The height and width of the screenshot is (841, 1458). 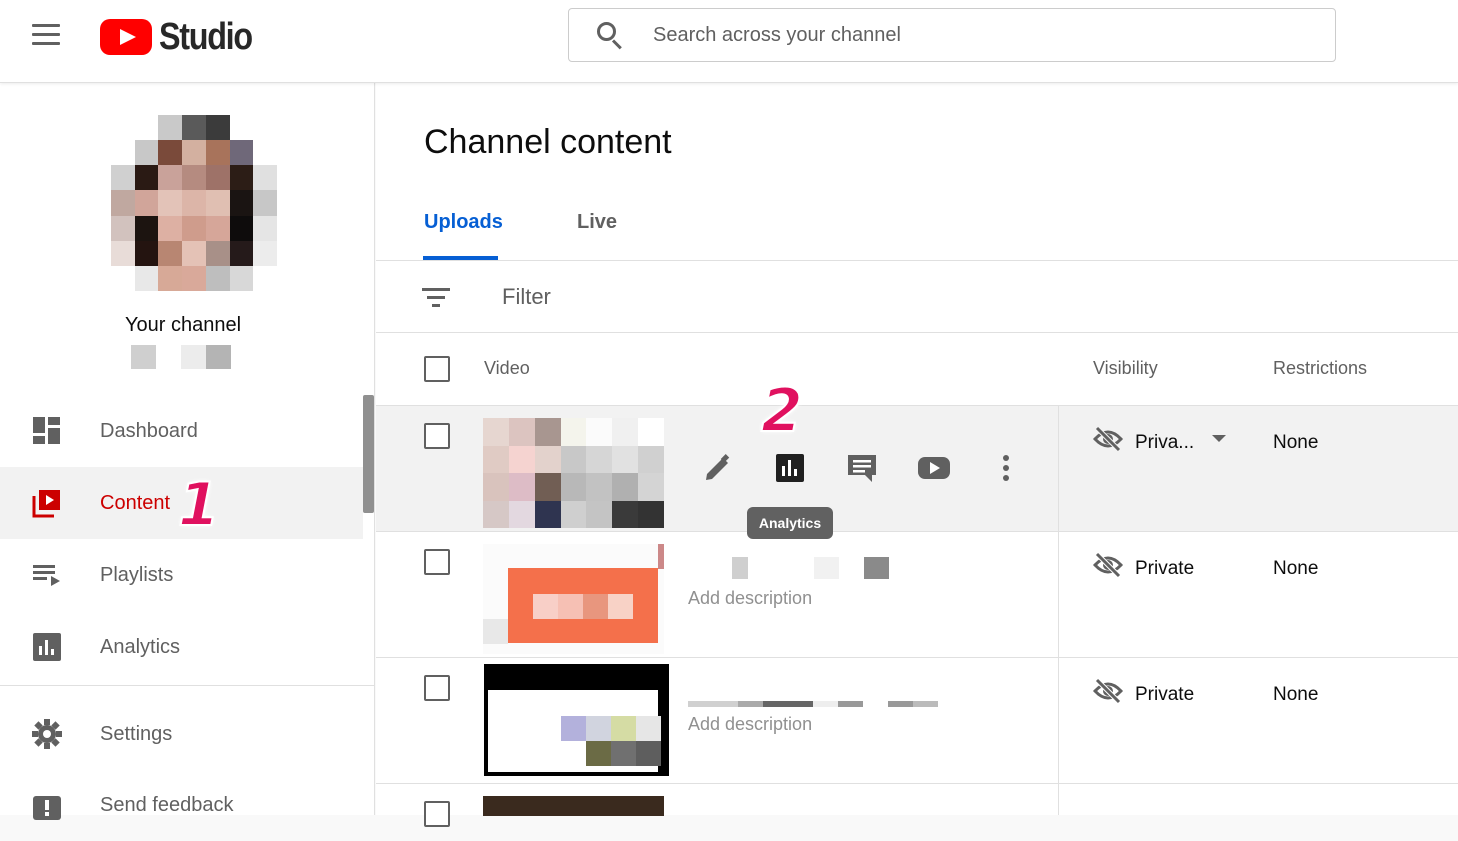 What do you see at coordinates (181, 647) in the screenshot?
I see `sidebar-item-analytics: Analytics` at bounding box center [181, 647].